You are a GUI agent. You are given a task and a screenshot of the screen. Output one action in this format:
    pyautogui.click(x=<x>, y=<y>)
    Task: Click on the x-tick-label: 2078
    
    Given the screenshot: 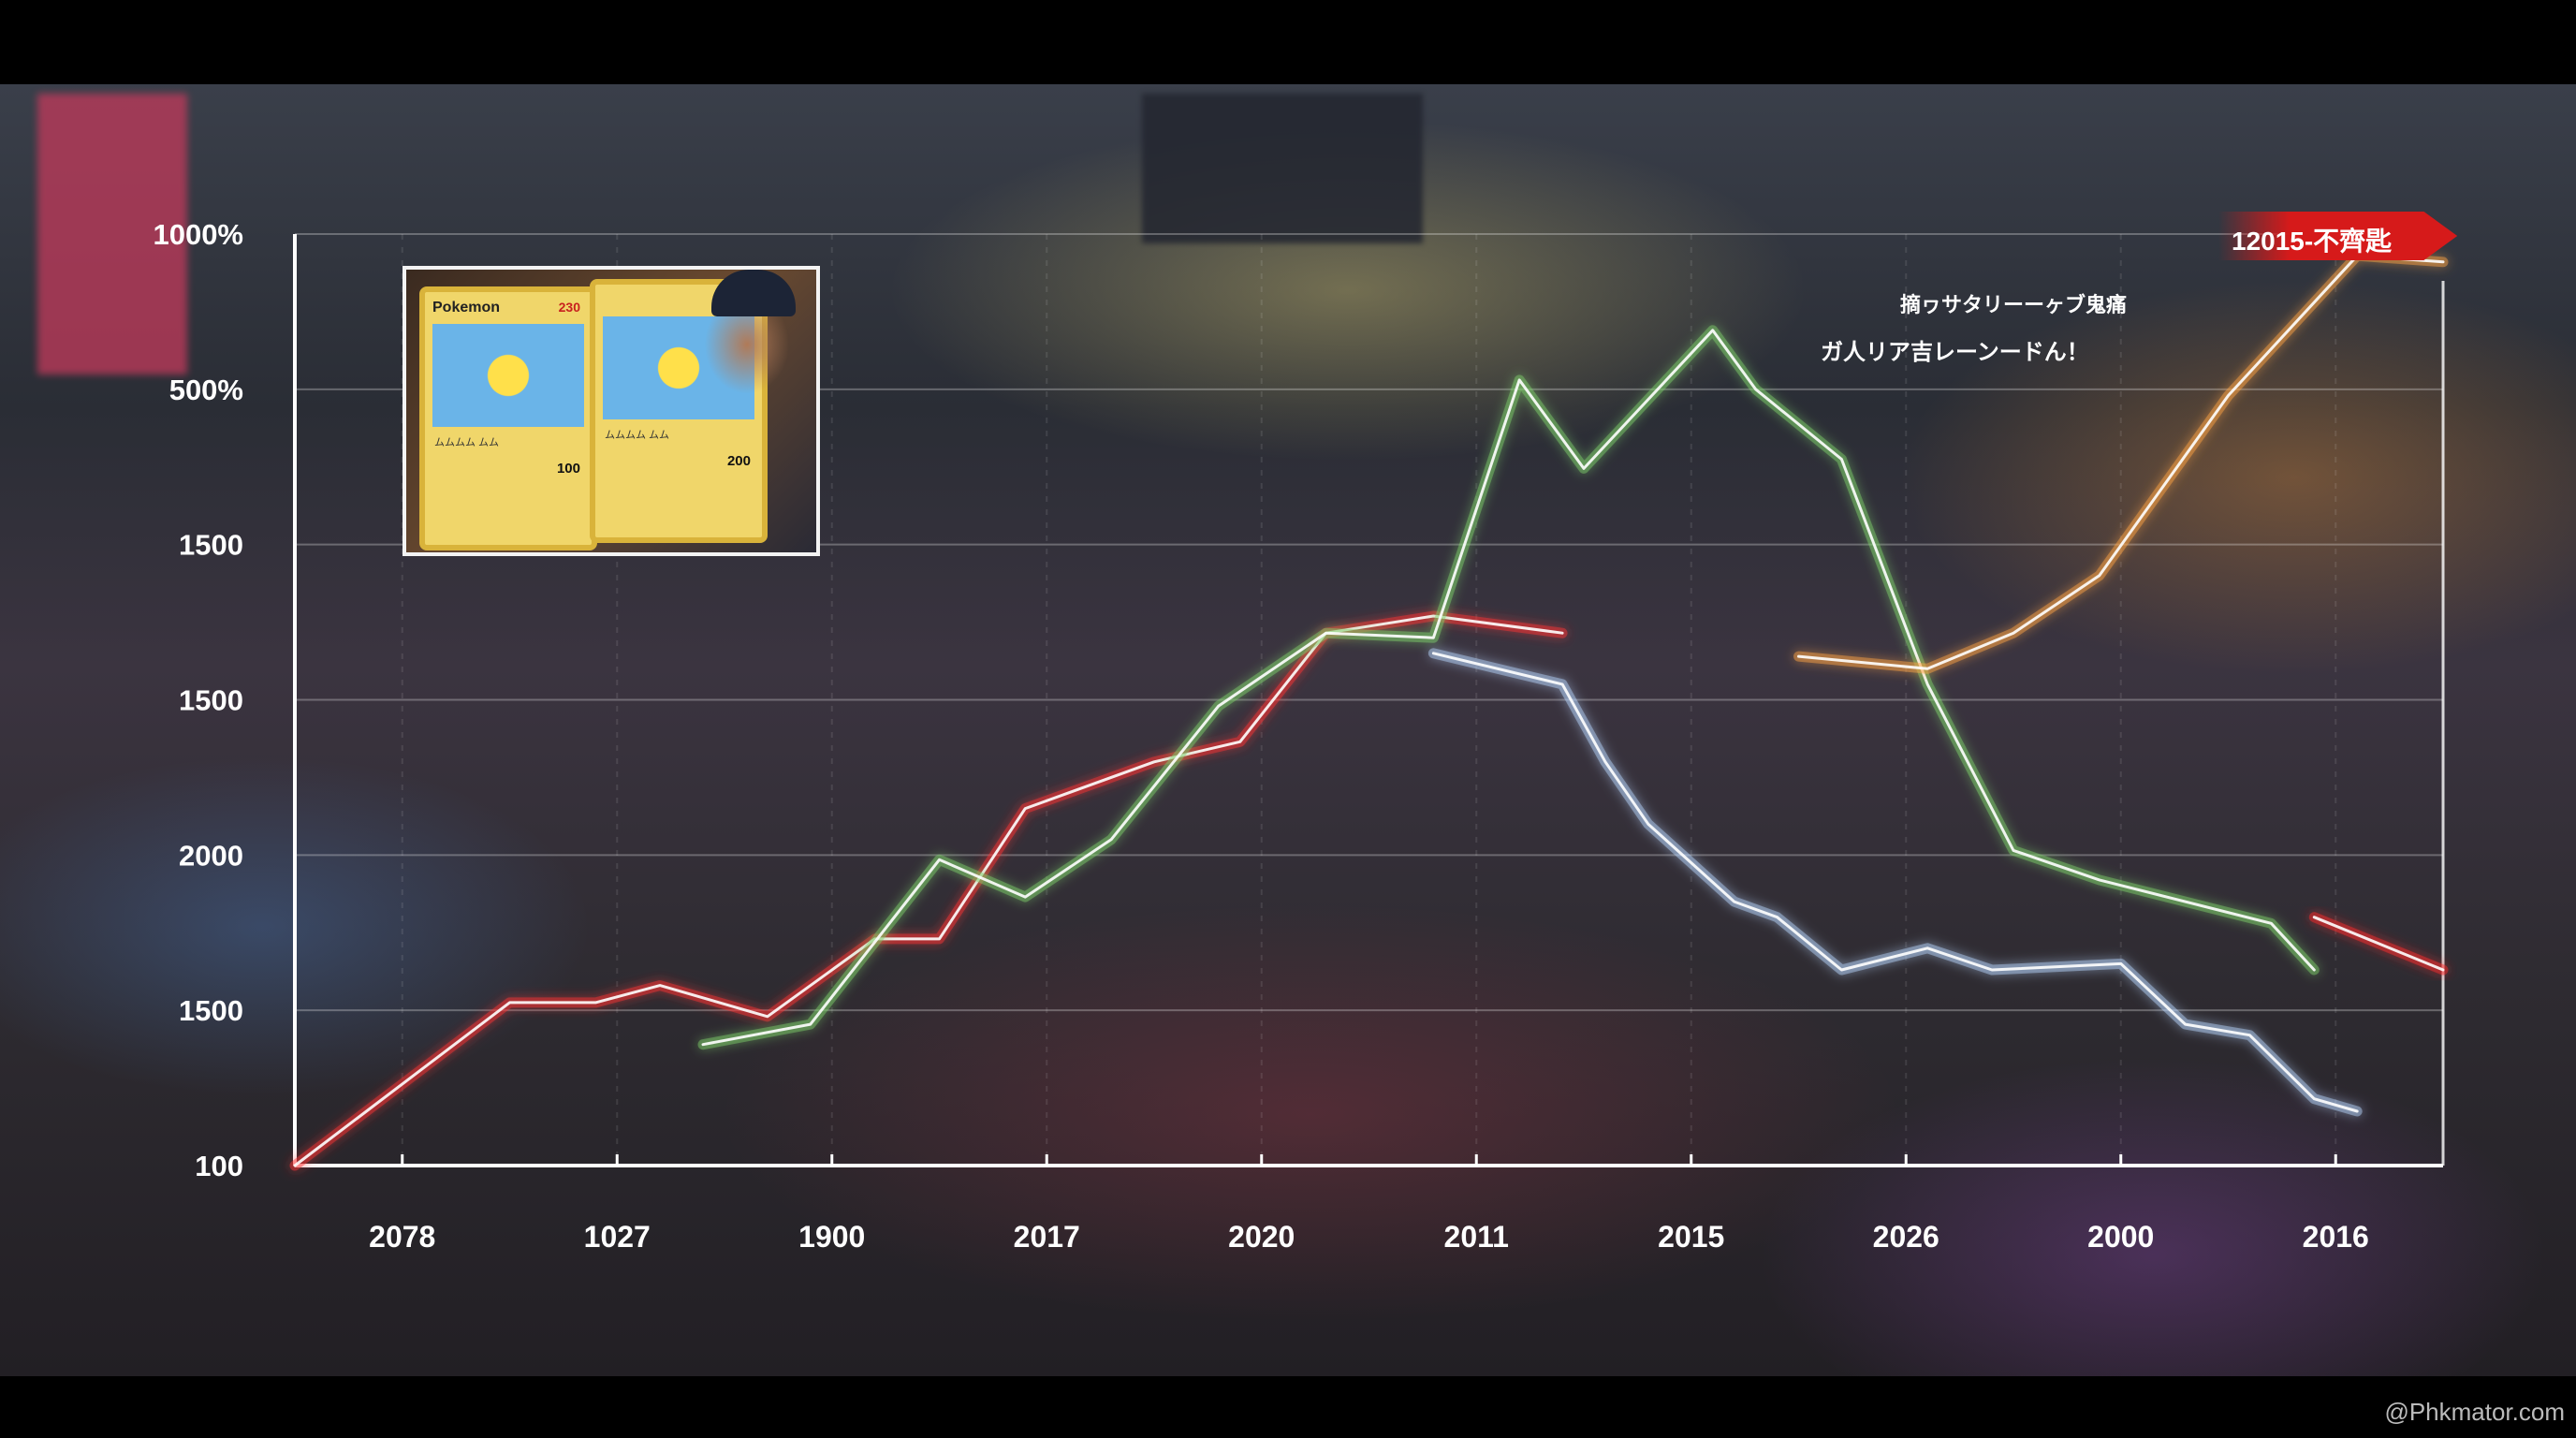 What is the action you would take?
    pyautogui.click(x=402, y=1237)
    